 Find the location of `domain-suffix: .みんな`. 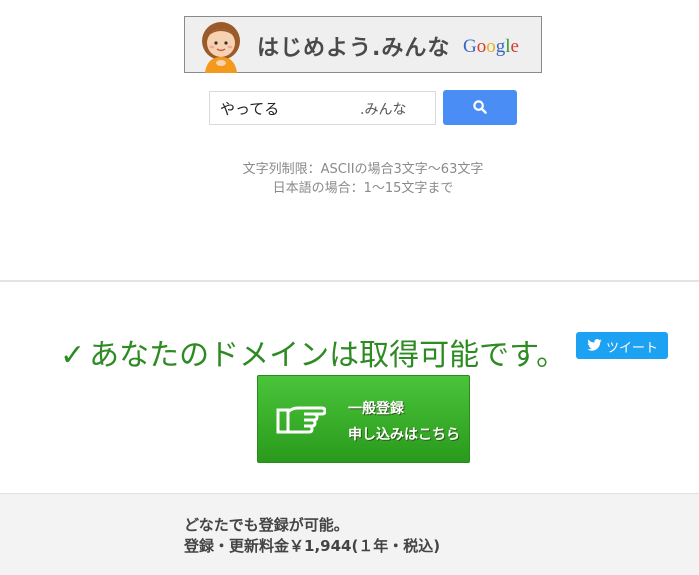

domain-suffix: .みんな is located at coordinates (383, 110).